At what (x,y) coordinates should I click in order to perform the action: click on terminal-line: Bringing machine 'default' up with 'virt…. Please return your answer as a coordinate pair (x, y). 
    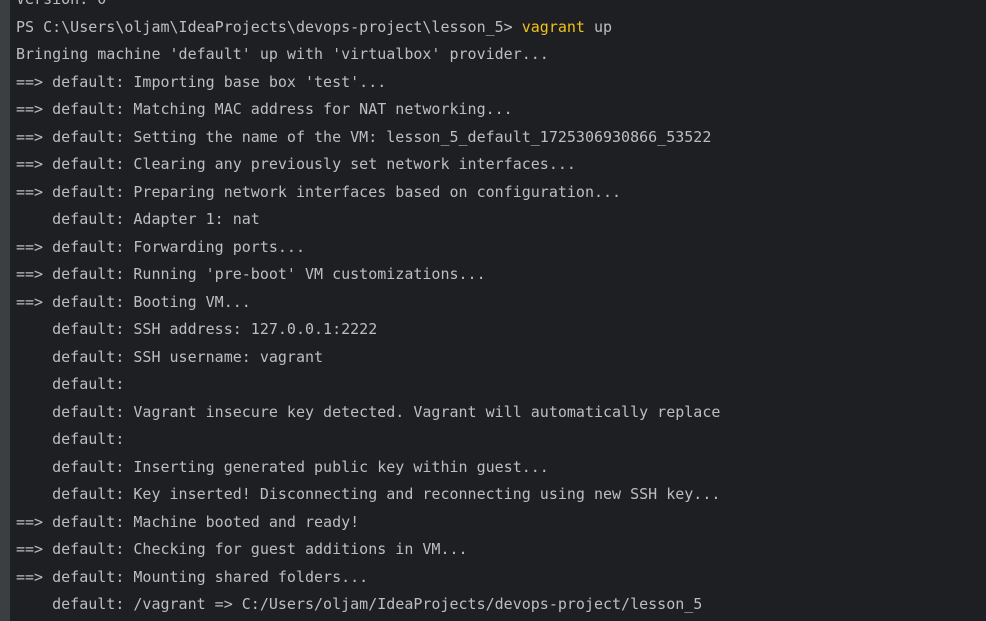
    Looking at the image, I should click on (282, 54).